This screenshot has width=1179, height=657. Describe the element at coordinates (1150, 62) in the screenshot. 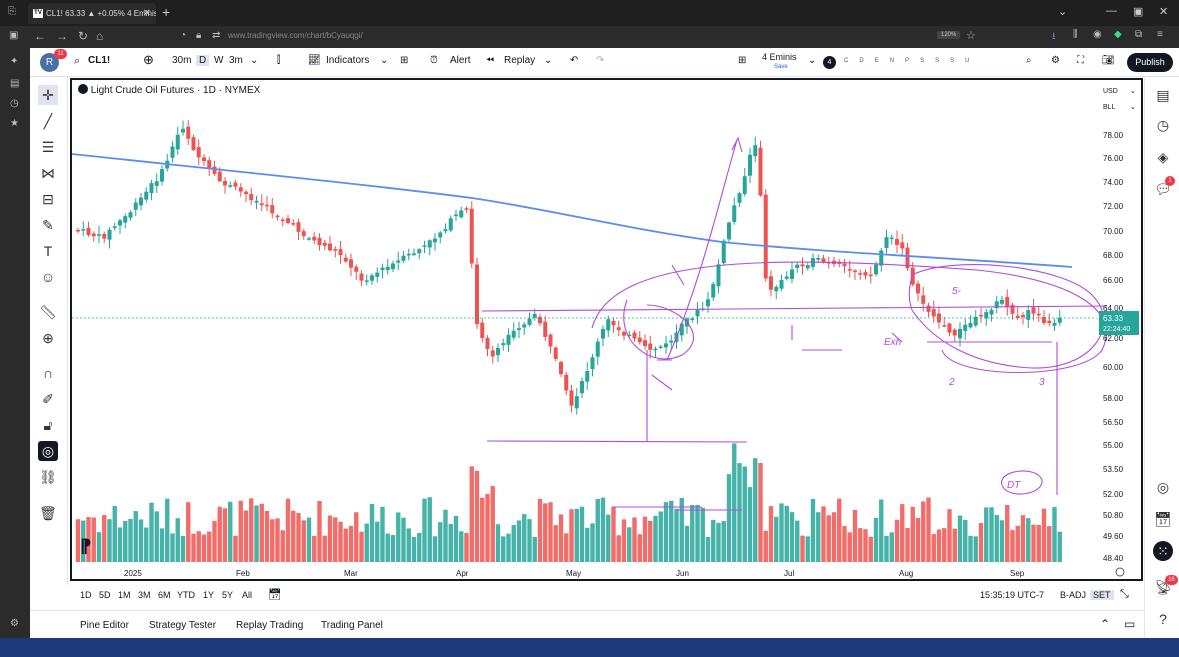

I see `publish-button: Publish` at that location.